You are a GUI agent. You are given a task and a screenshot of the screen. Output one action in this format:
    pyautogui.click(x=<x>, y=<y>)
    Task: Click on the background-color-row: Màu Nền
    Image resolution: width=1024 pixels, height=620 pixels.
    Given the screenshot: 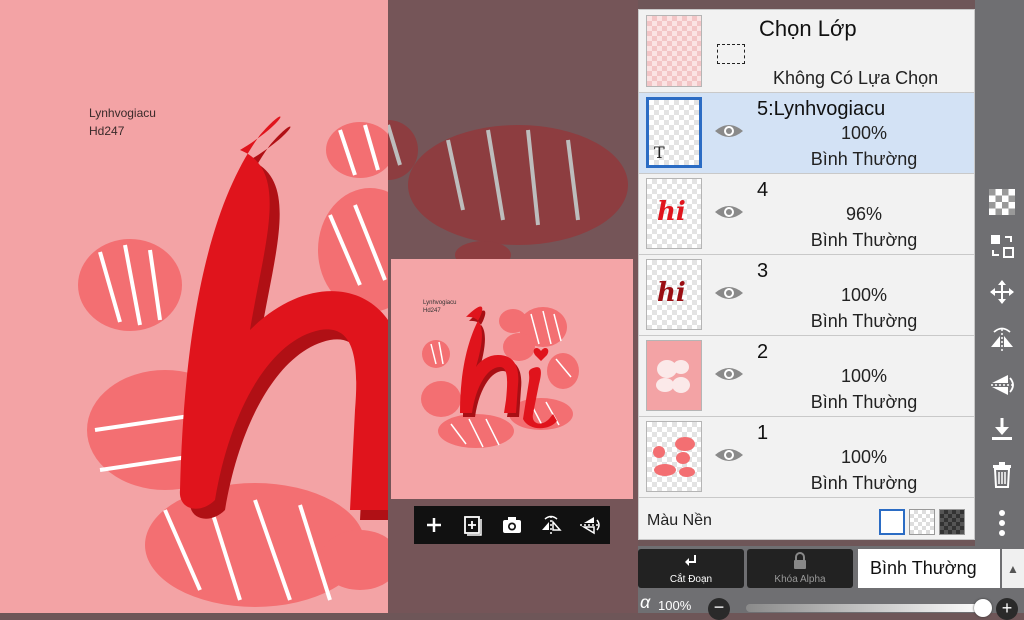 What is the action you would take?
    pyautogui.click(x=806, y=522)
    